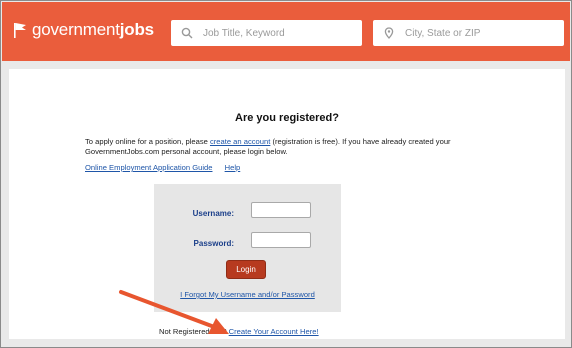 Image resolution: width=572 pixels, height=348 pixels. I want to click on login-button: Login, so click(246, 269).